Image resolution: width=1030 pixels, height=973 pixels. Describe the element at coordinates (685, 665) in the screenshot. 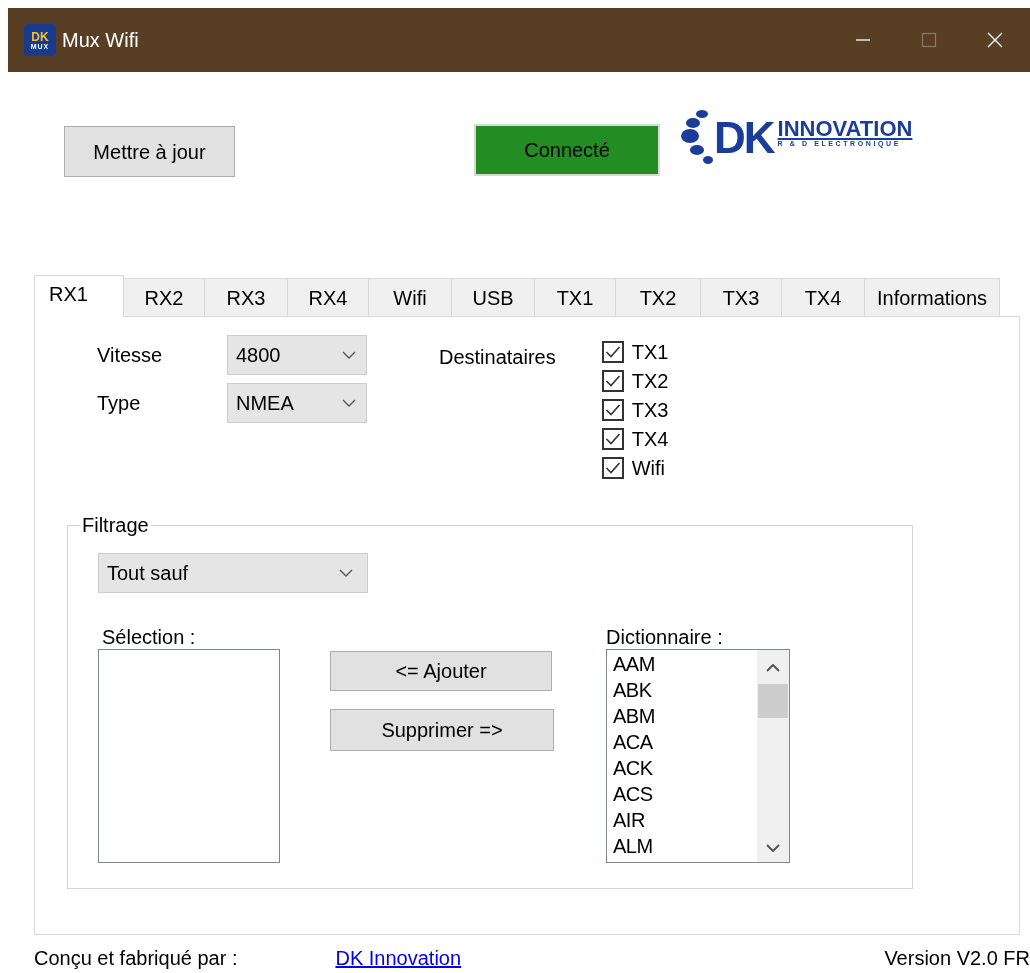

I see `list-item: AAM` at that location.